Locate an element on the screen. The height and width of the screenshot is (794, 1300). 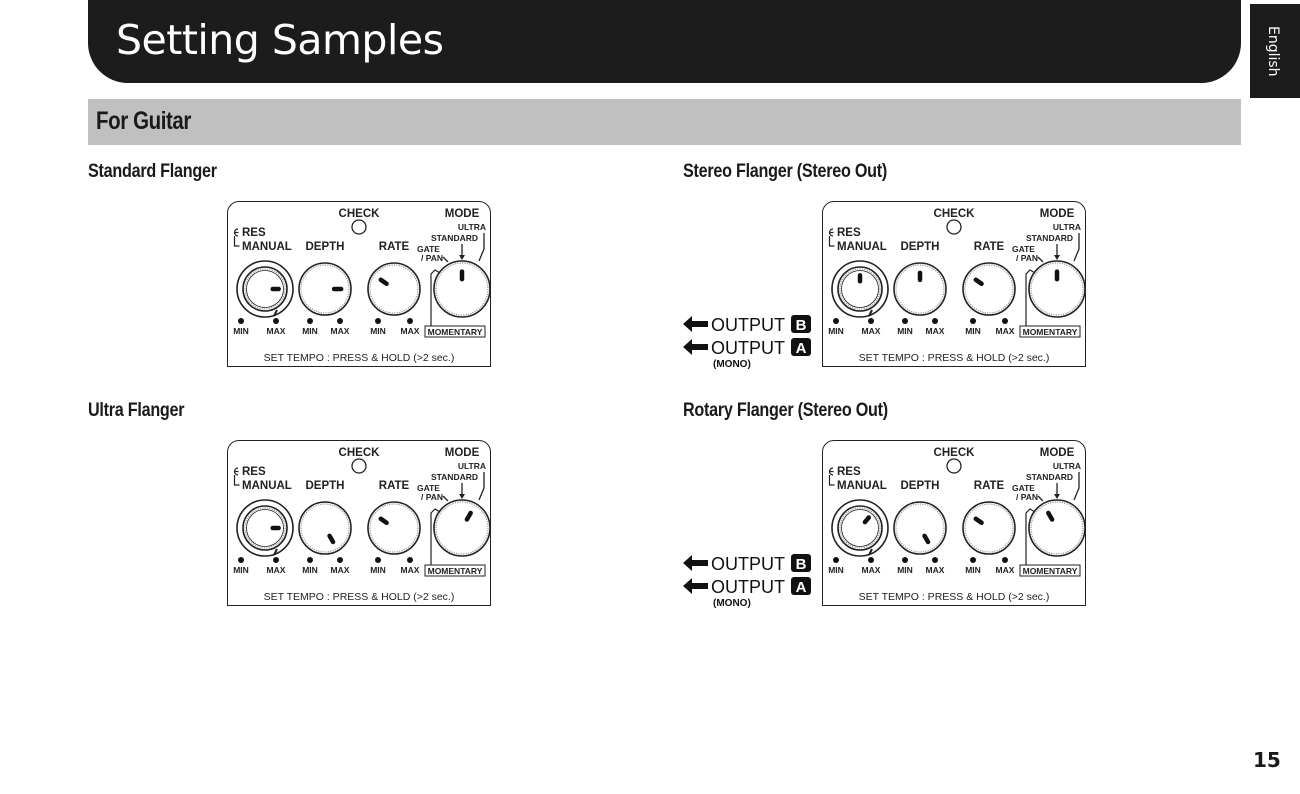
check-led is located at coordinates (954, 466).